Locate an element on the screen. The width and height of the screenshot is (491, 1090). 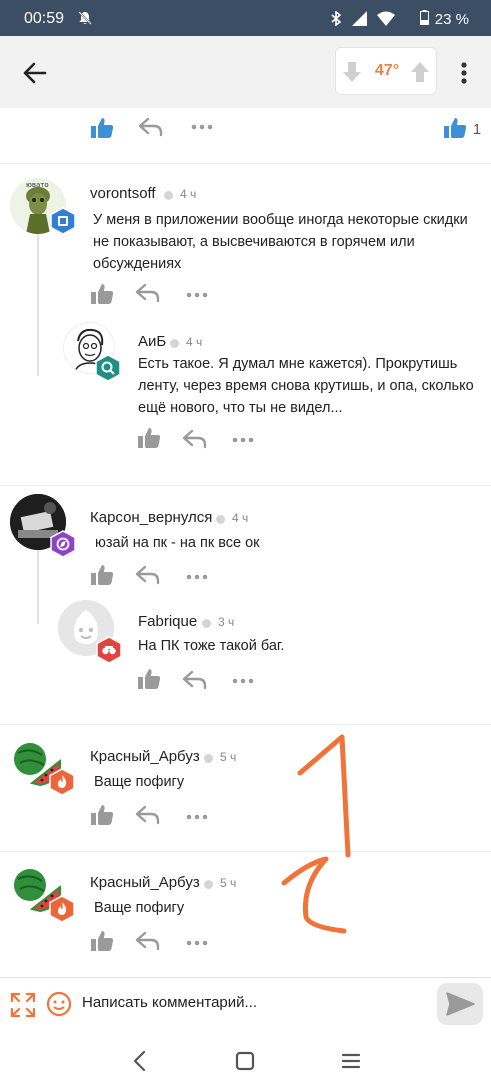
wifi-icon is located at coordinates (386, 21).